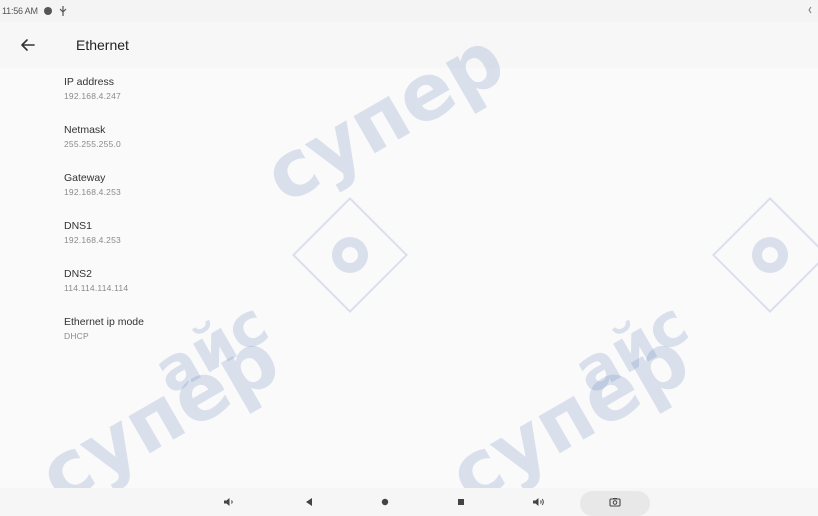 The image size is (818, 516). I want to click on pref-gateway: Gateway 192.168.4.253, so click(264, 192).